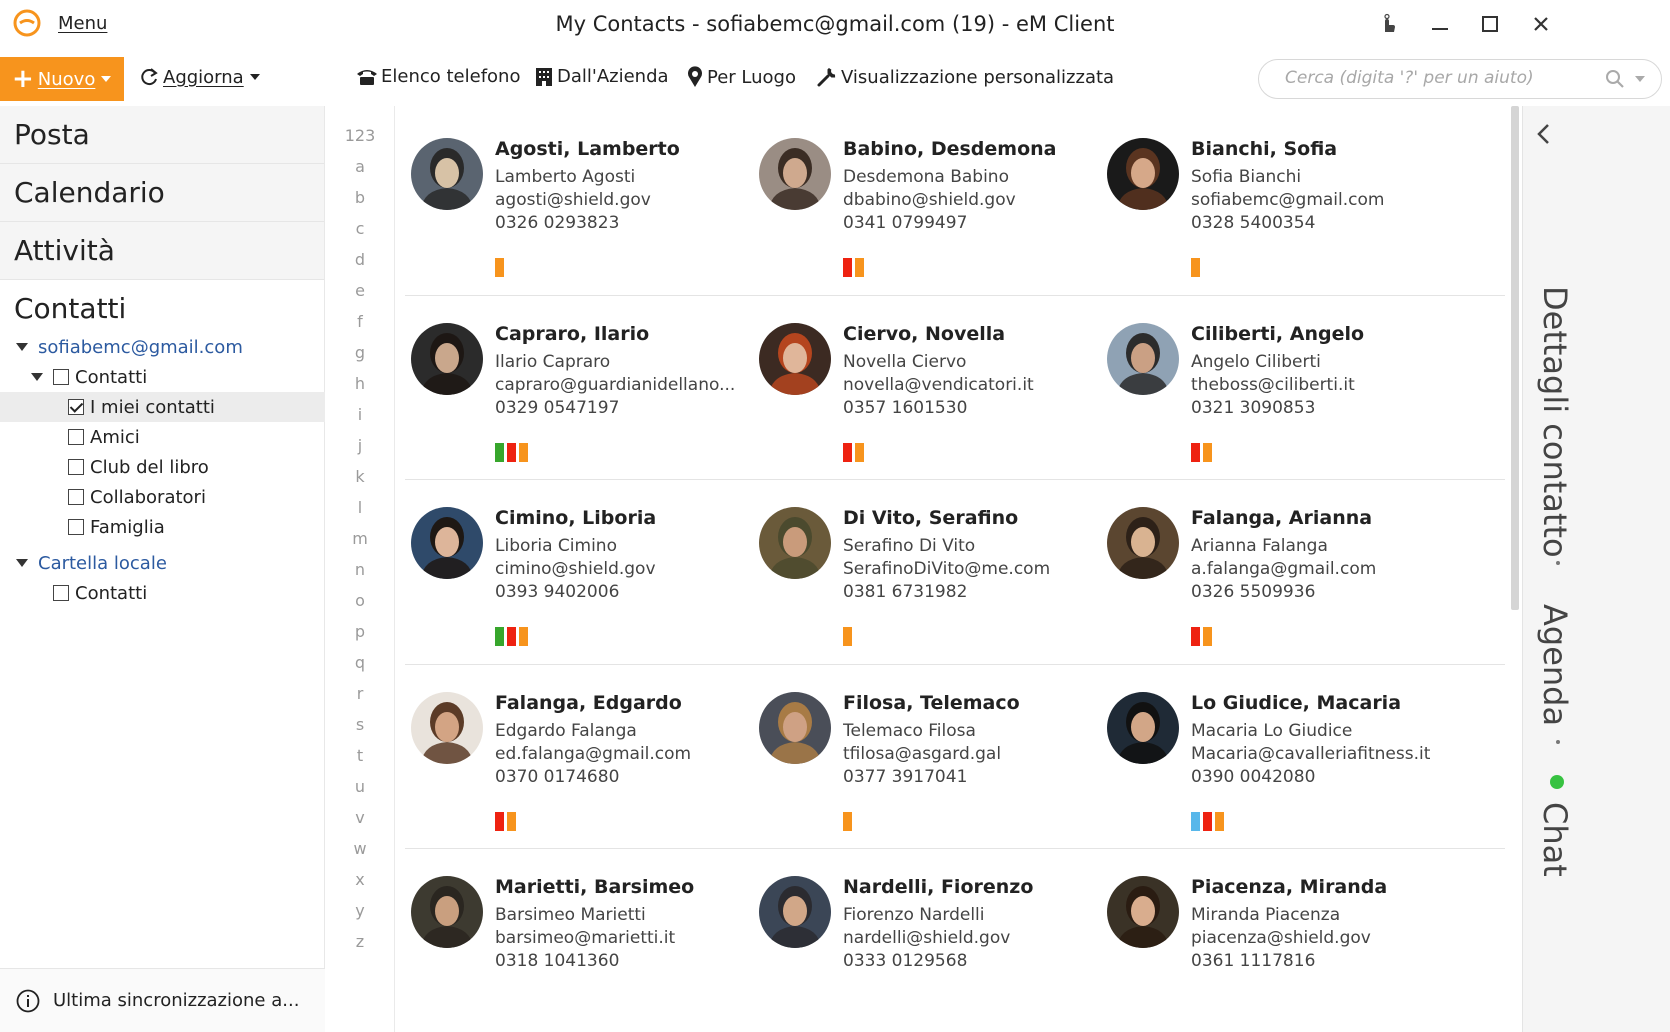 The height and width of the screenshot is (1032, 1670). What do you see at coordinates (1388, 24) in the screenshot?
I see `touch-mode-icon` at bounding box center [1388, 24].